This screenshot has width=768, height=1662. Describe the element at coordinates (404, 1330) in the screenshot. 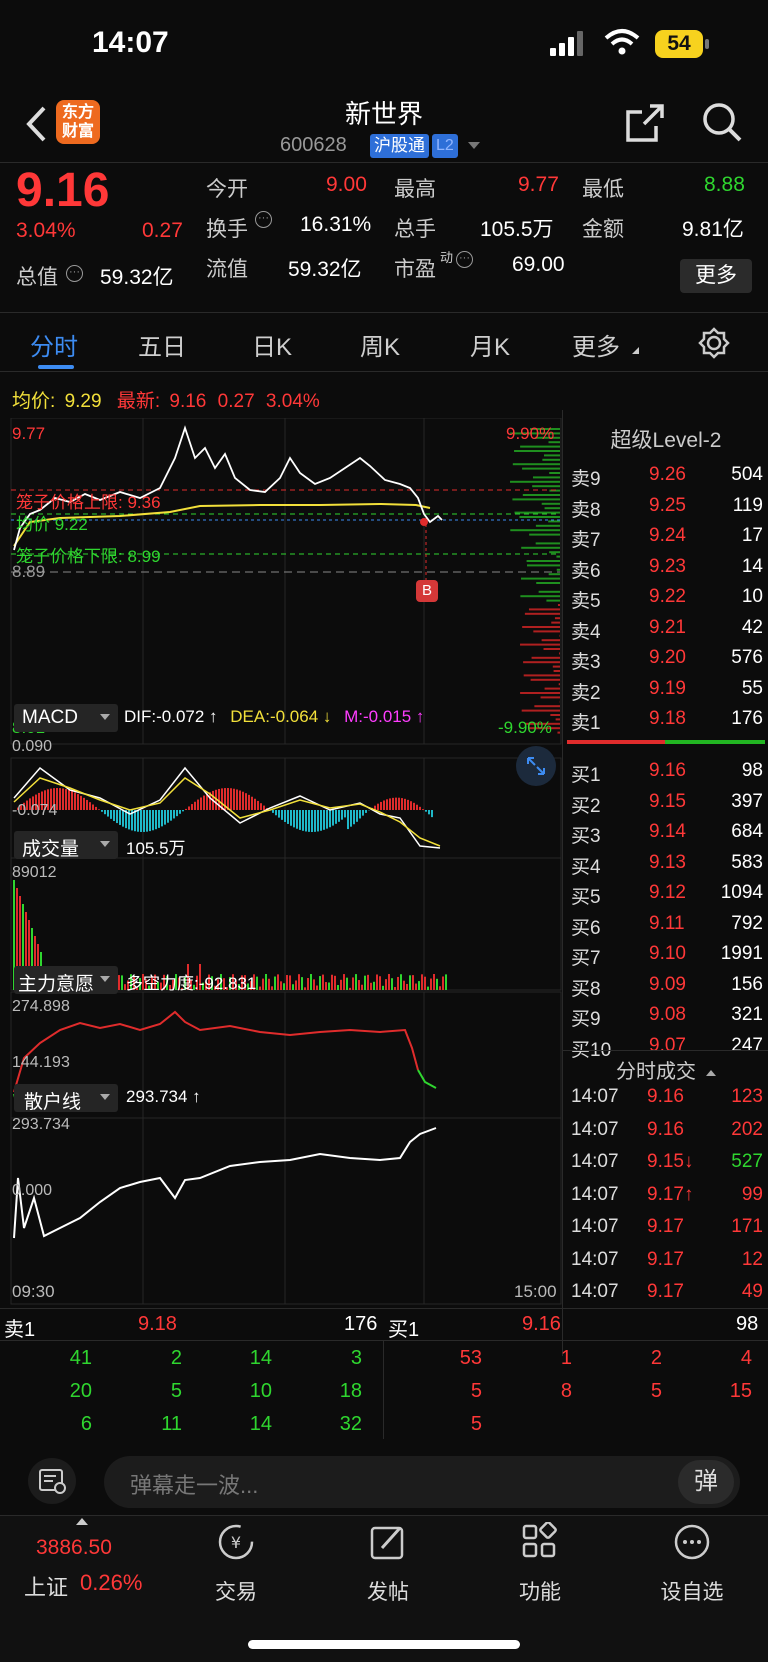

I see `queue-bid-label: 买1` at that location.